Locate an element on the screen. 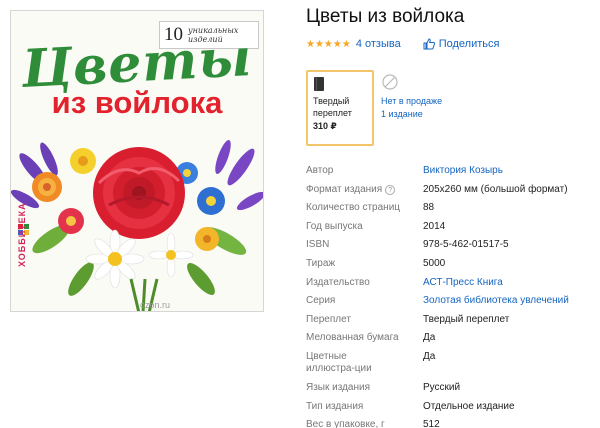 The width and height of the screenshot is (600, 428). spec-value: Твердый переплет is located at coordinates (466, 319).